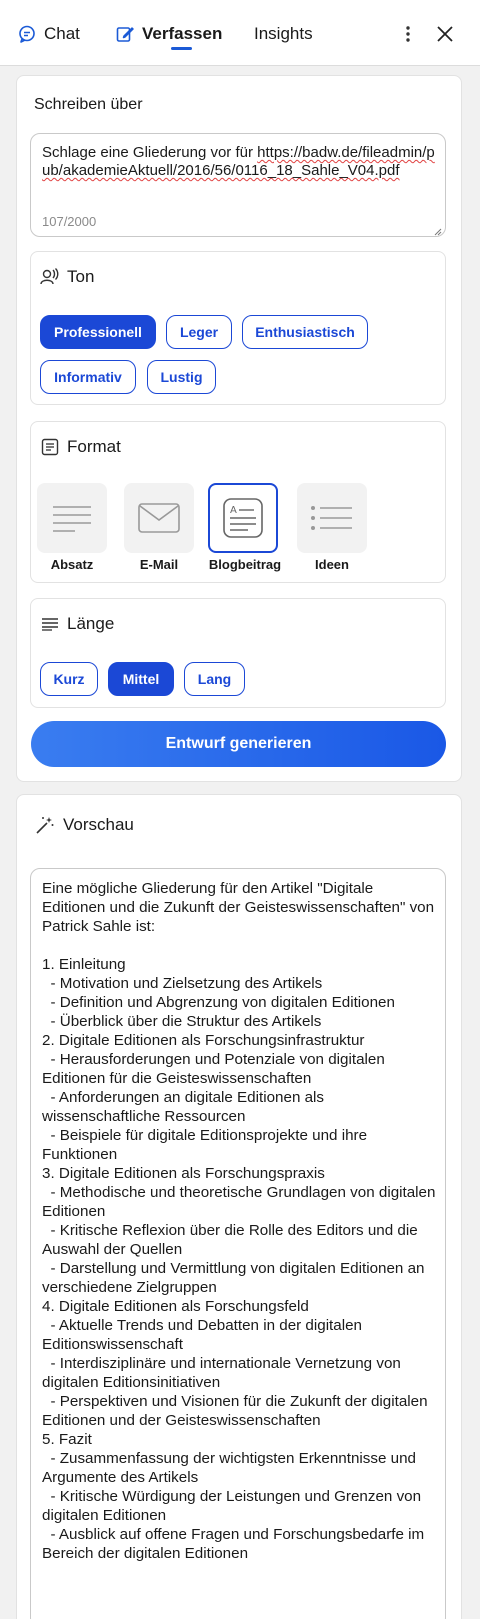 Image resolution: width=480 pixels, height=1619 pixels. What do you see at coordinates (125, 34) in the screenshot?
I see `edit-icon` at bounding box center [125, 34].